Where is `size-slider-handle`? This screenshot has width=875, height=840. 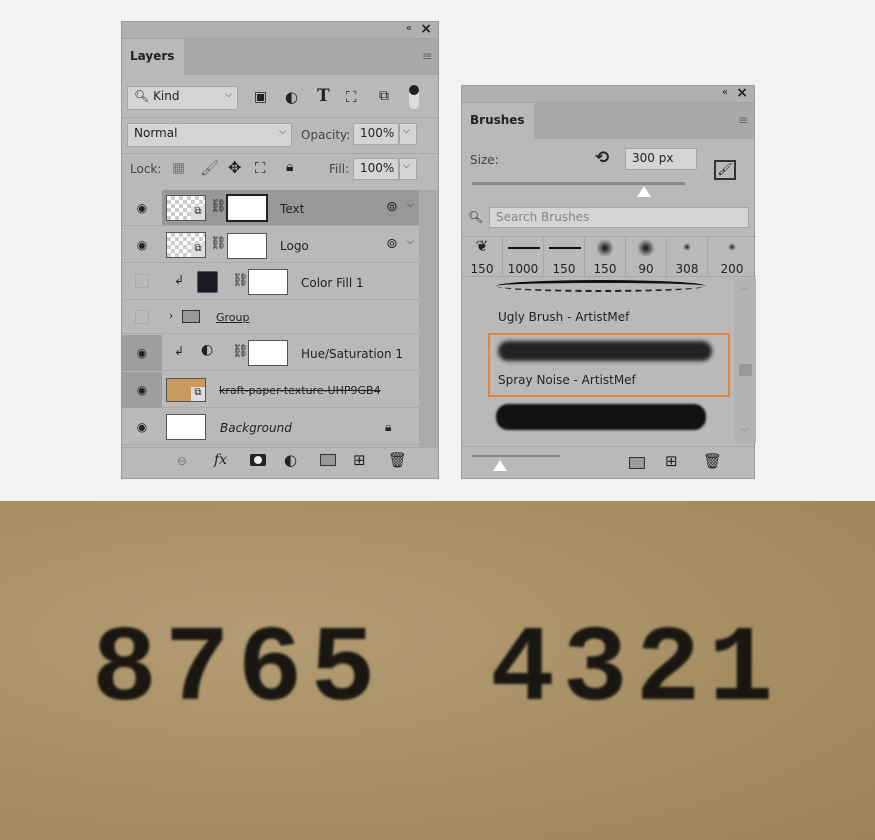 size-slider-handle is located at coordinates (644, 191).